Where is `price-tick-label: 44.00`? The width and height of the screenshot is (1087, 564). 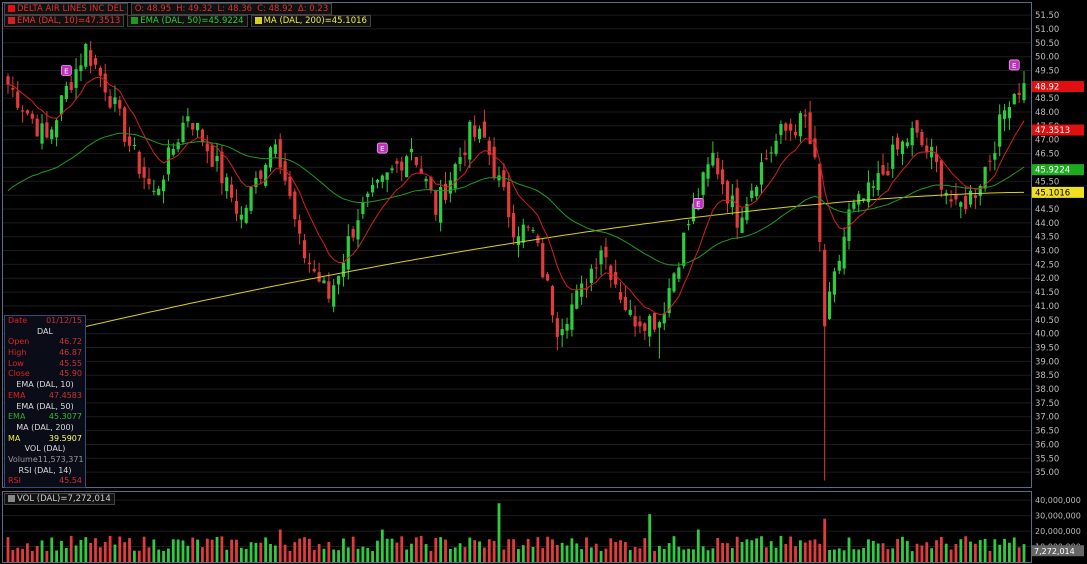 price-tick-label: 44.00 is located at coordinates (1047, 224).